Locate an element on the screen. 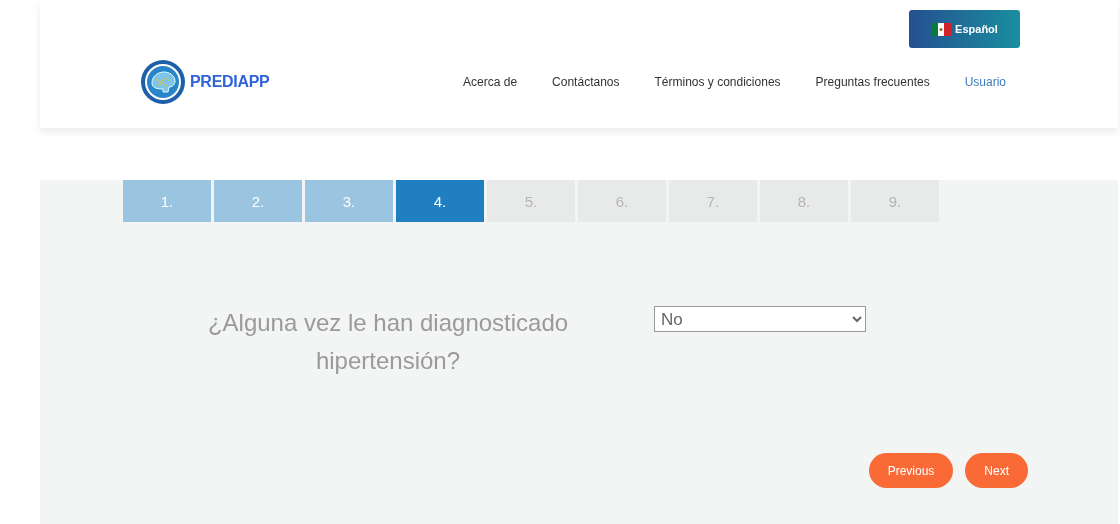 The width and height of the screenshot is (1120, 524). step-tab: 2. is located at coordinates (258, 201).